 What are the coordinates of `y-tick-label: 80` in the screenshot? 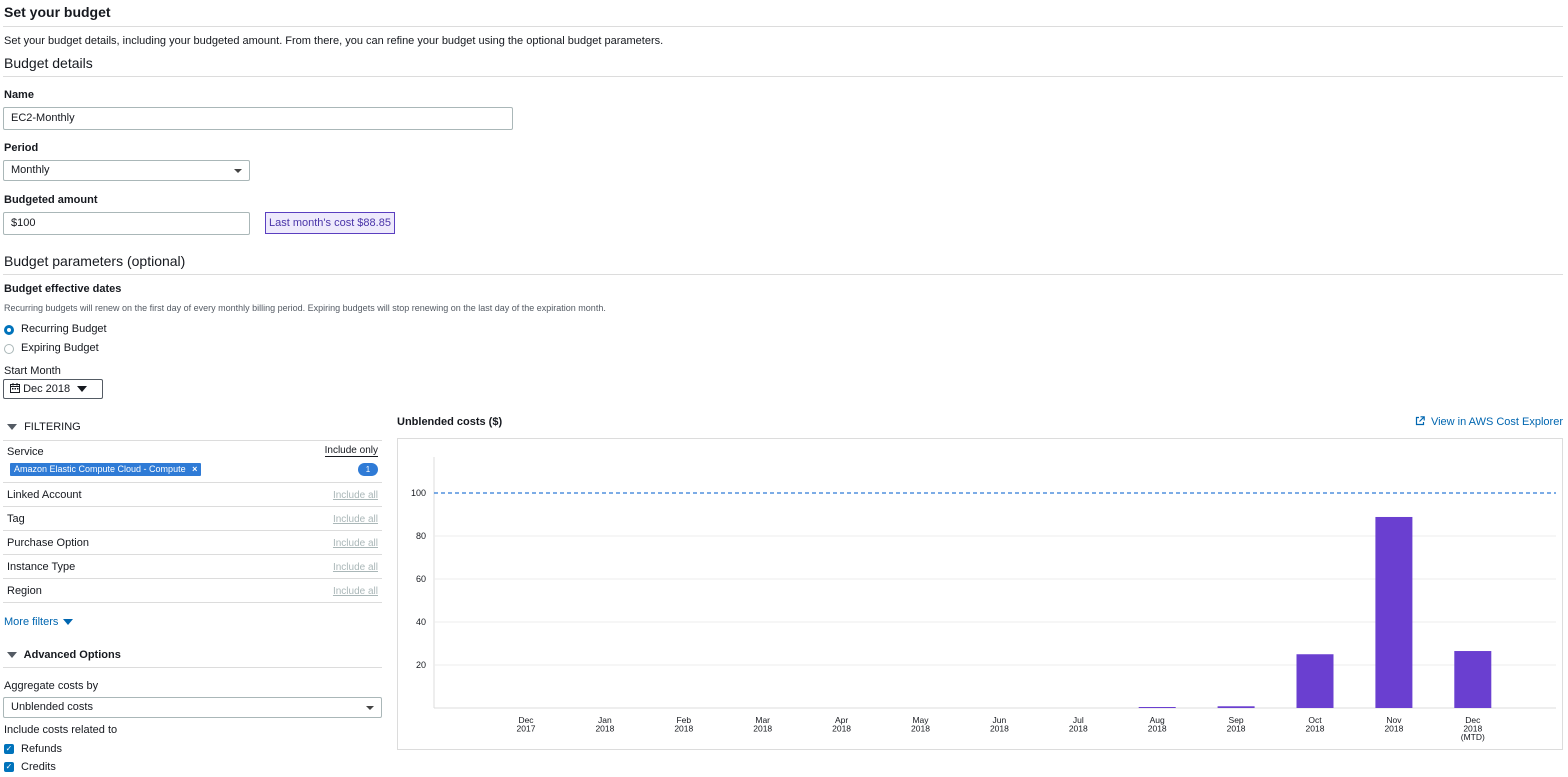 It's located at (421, 536).